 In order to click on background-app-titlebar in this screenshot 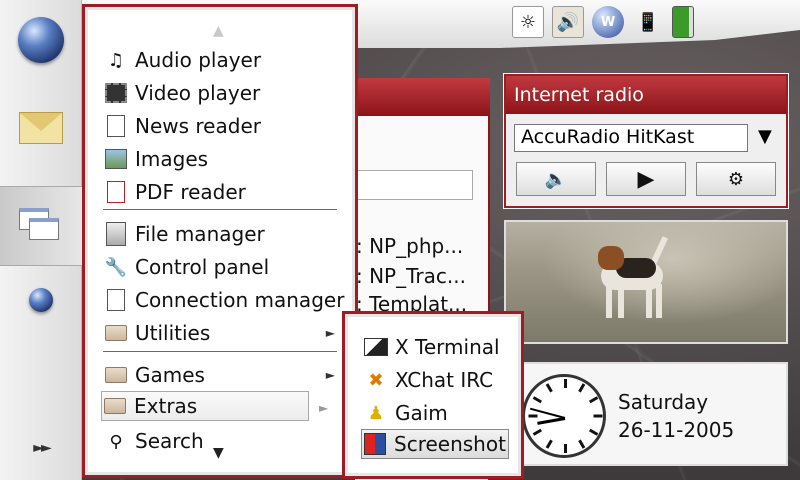, I will do `click(422, 97)`.